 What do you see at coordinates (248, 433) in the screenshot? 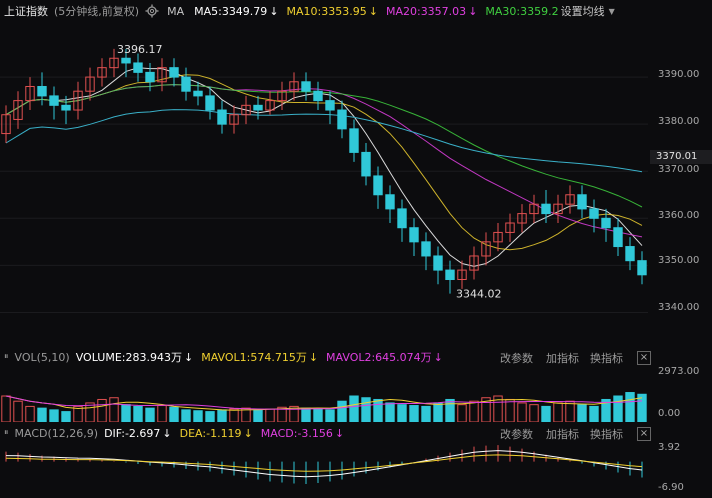
I see `dea-arrow: ↓` at bounding box center [248, 433].